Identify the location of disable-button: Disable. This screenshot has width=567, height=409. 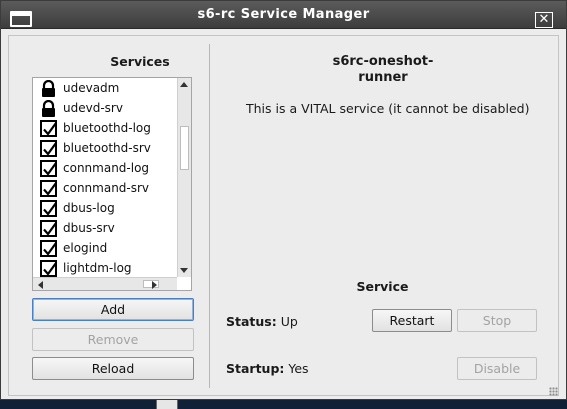
(497, 368).